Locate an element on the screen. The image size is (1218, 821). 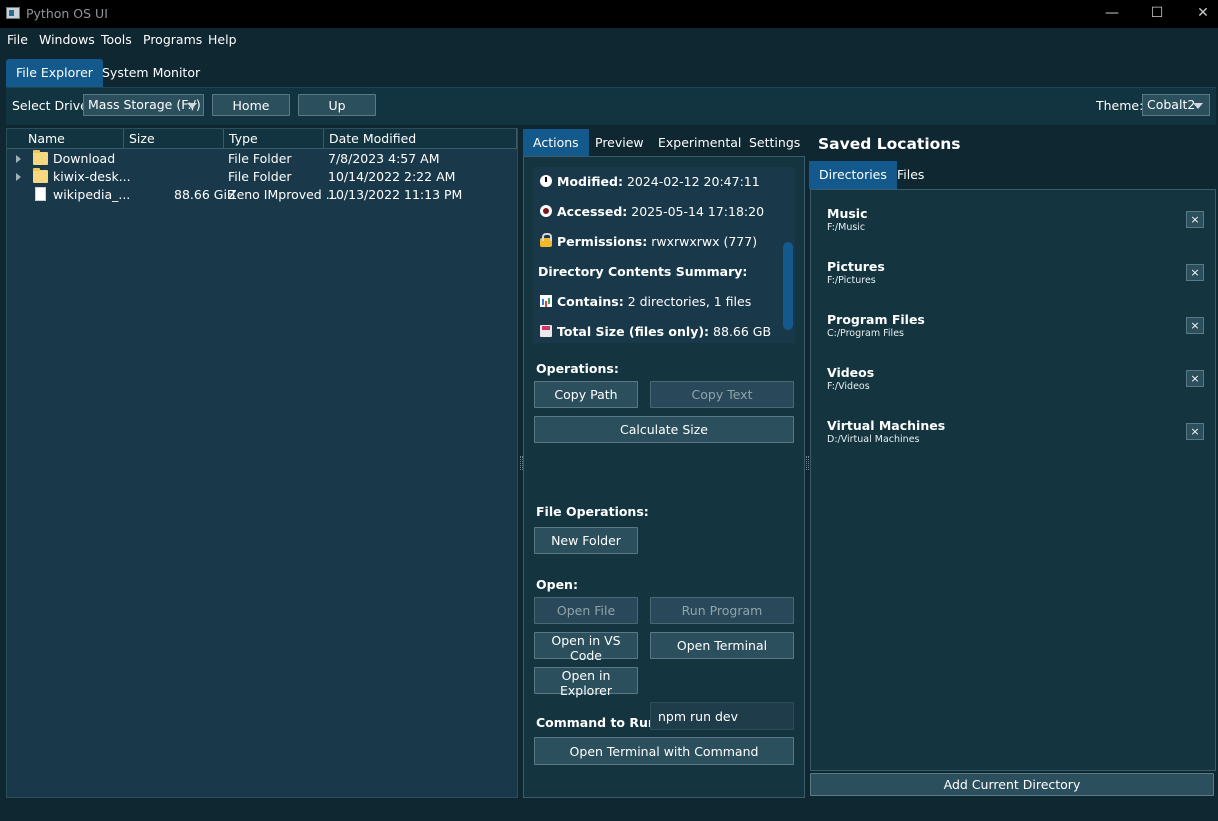
theme-label: Theme: is located at coordinates (1120, 105).